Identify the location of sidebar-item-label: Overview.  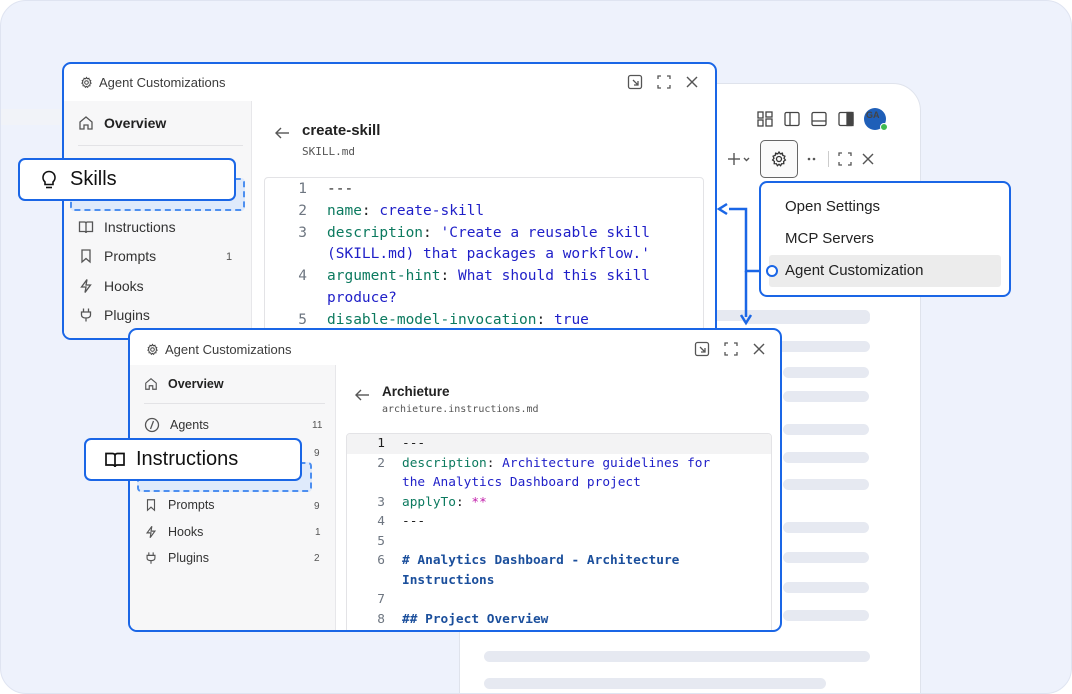
(196, 384).